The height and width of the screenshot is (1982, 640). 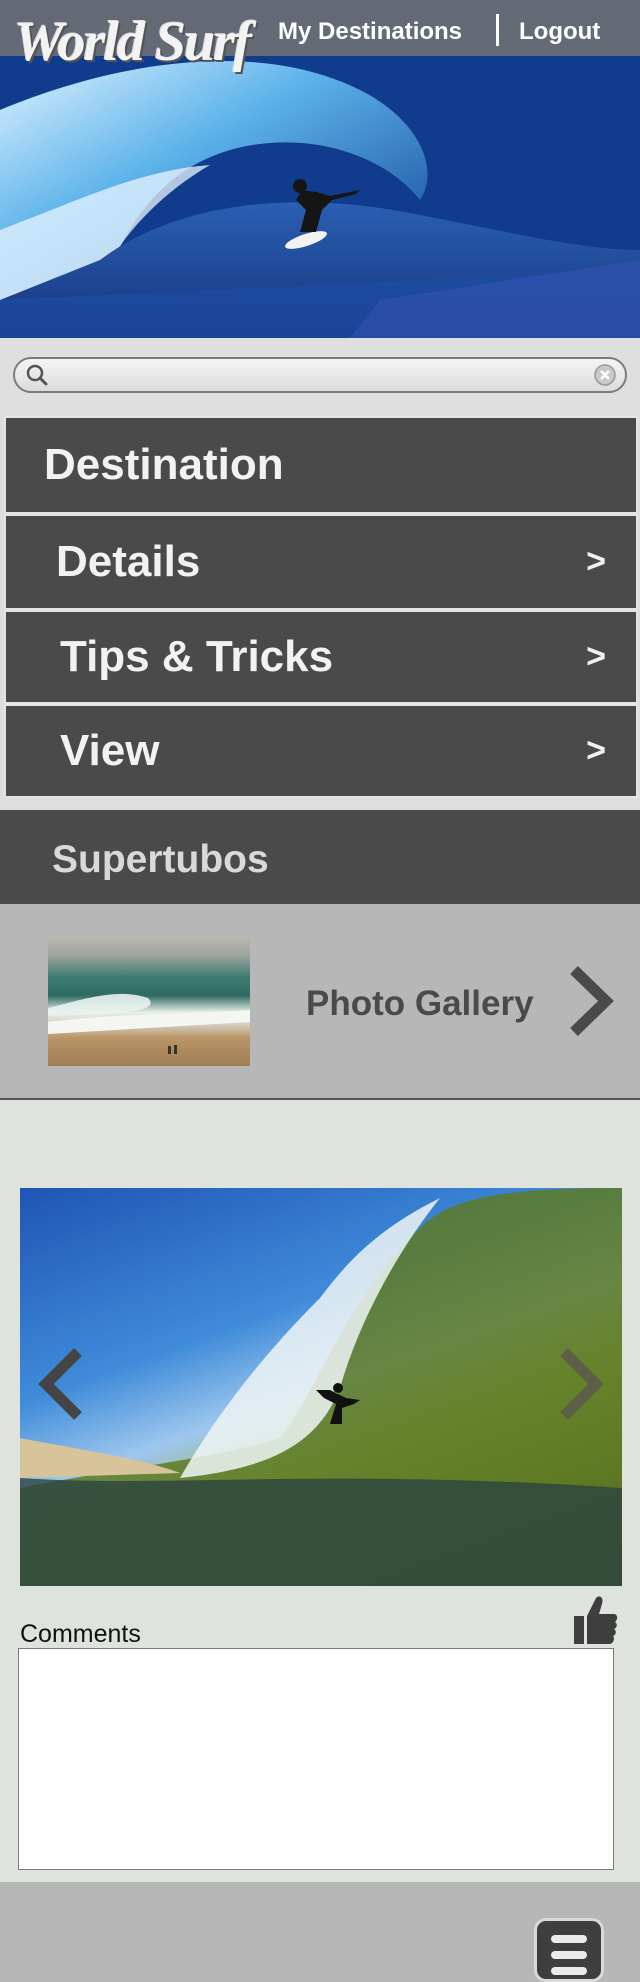 I want to click on photo-gallery-row: Photo Gallery, so click(x=320, y=1002).